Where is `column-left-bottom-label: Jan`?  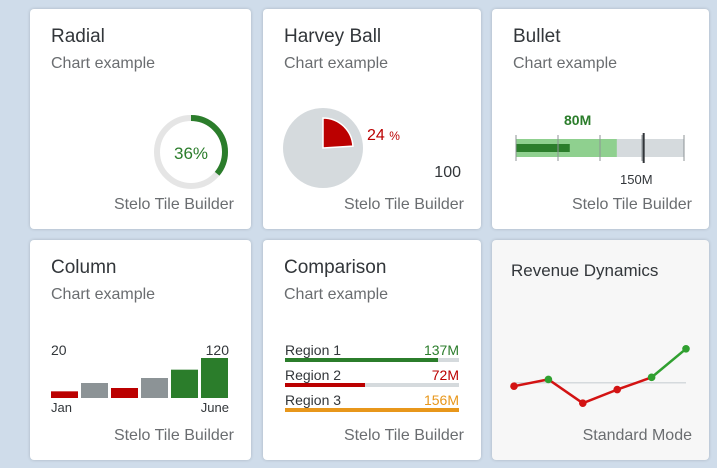 column-left-bottom-label: Jan is located at coordinates (61, 407).